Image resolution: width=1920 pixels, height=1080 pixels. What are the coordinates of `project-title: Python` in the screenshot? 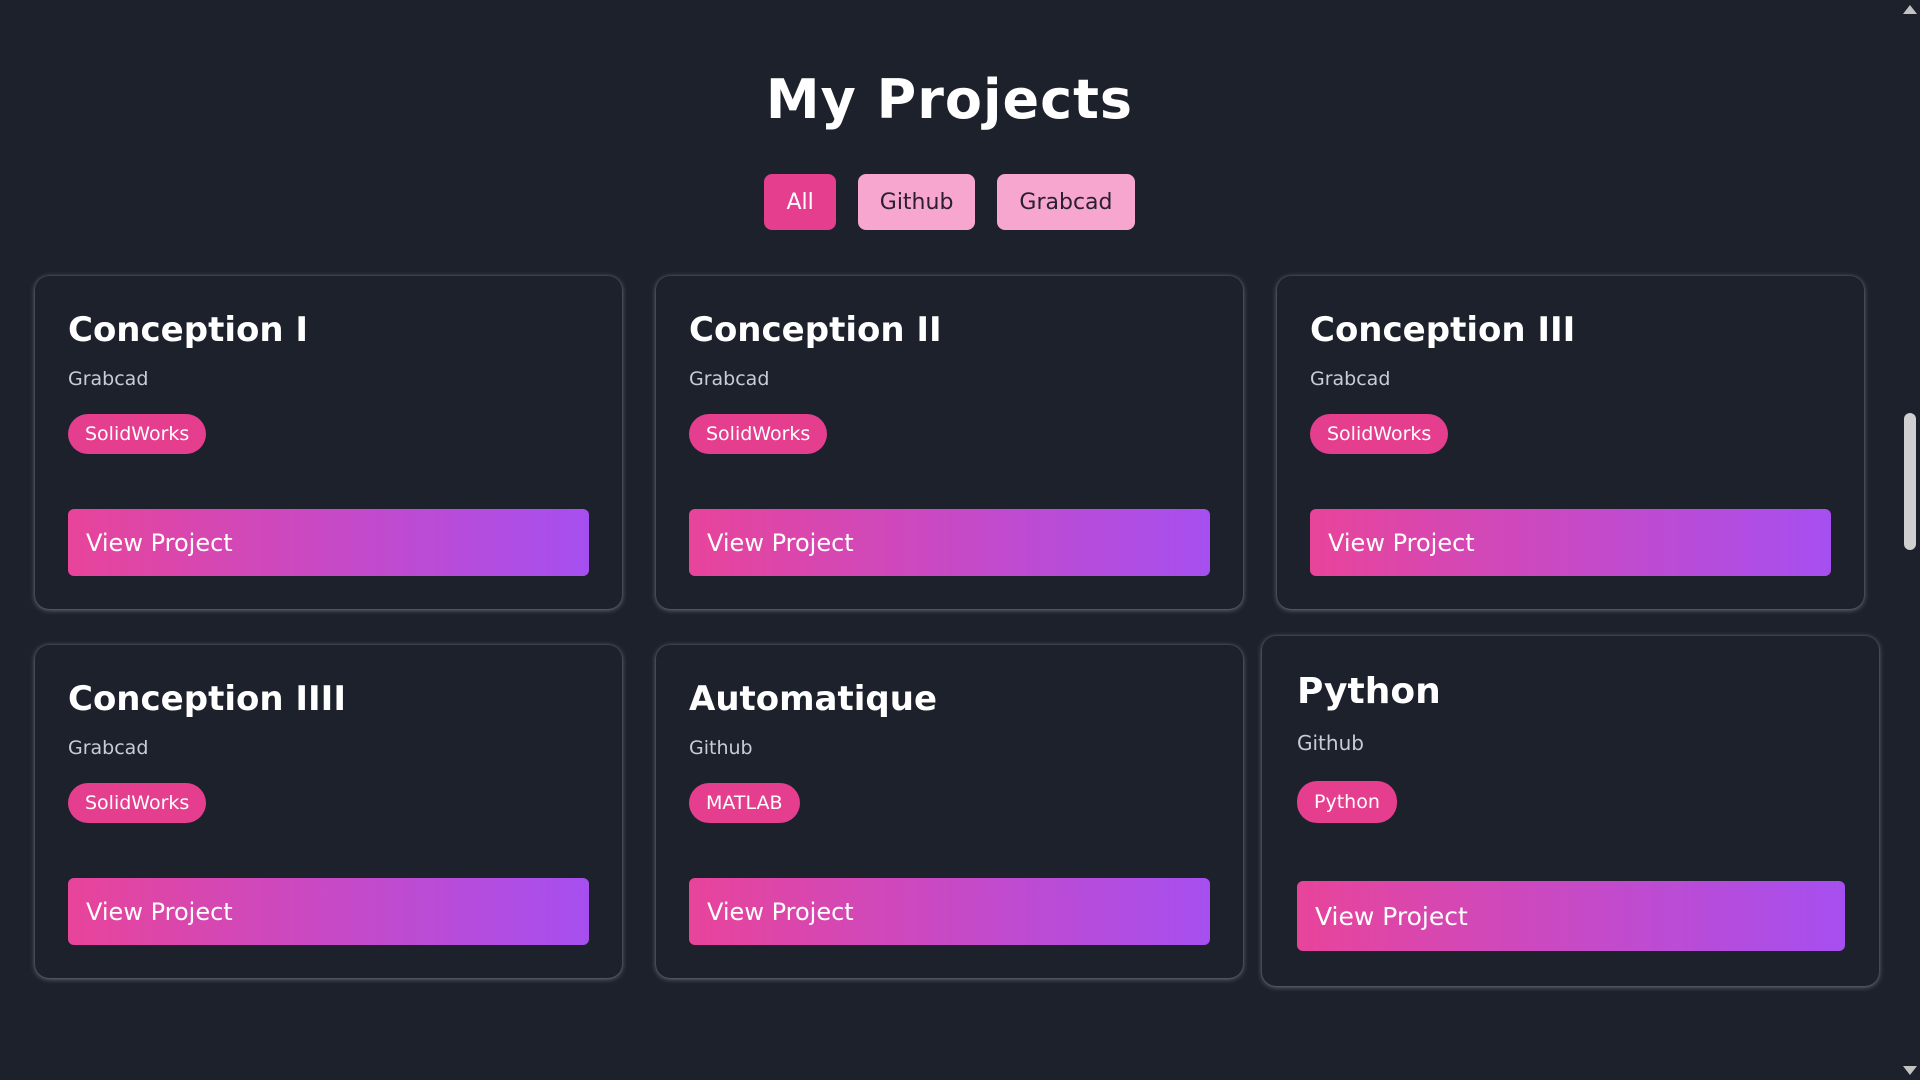 It's located at (1369, 691).